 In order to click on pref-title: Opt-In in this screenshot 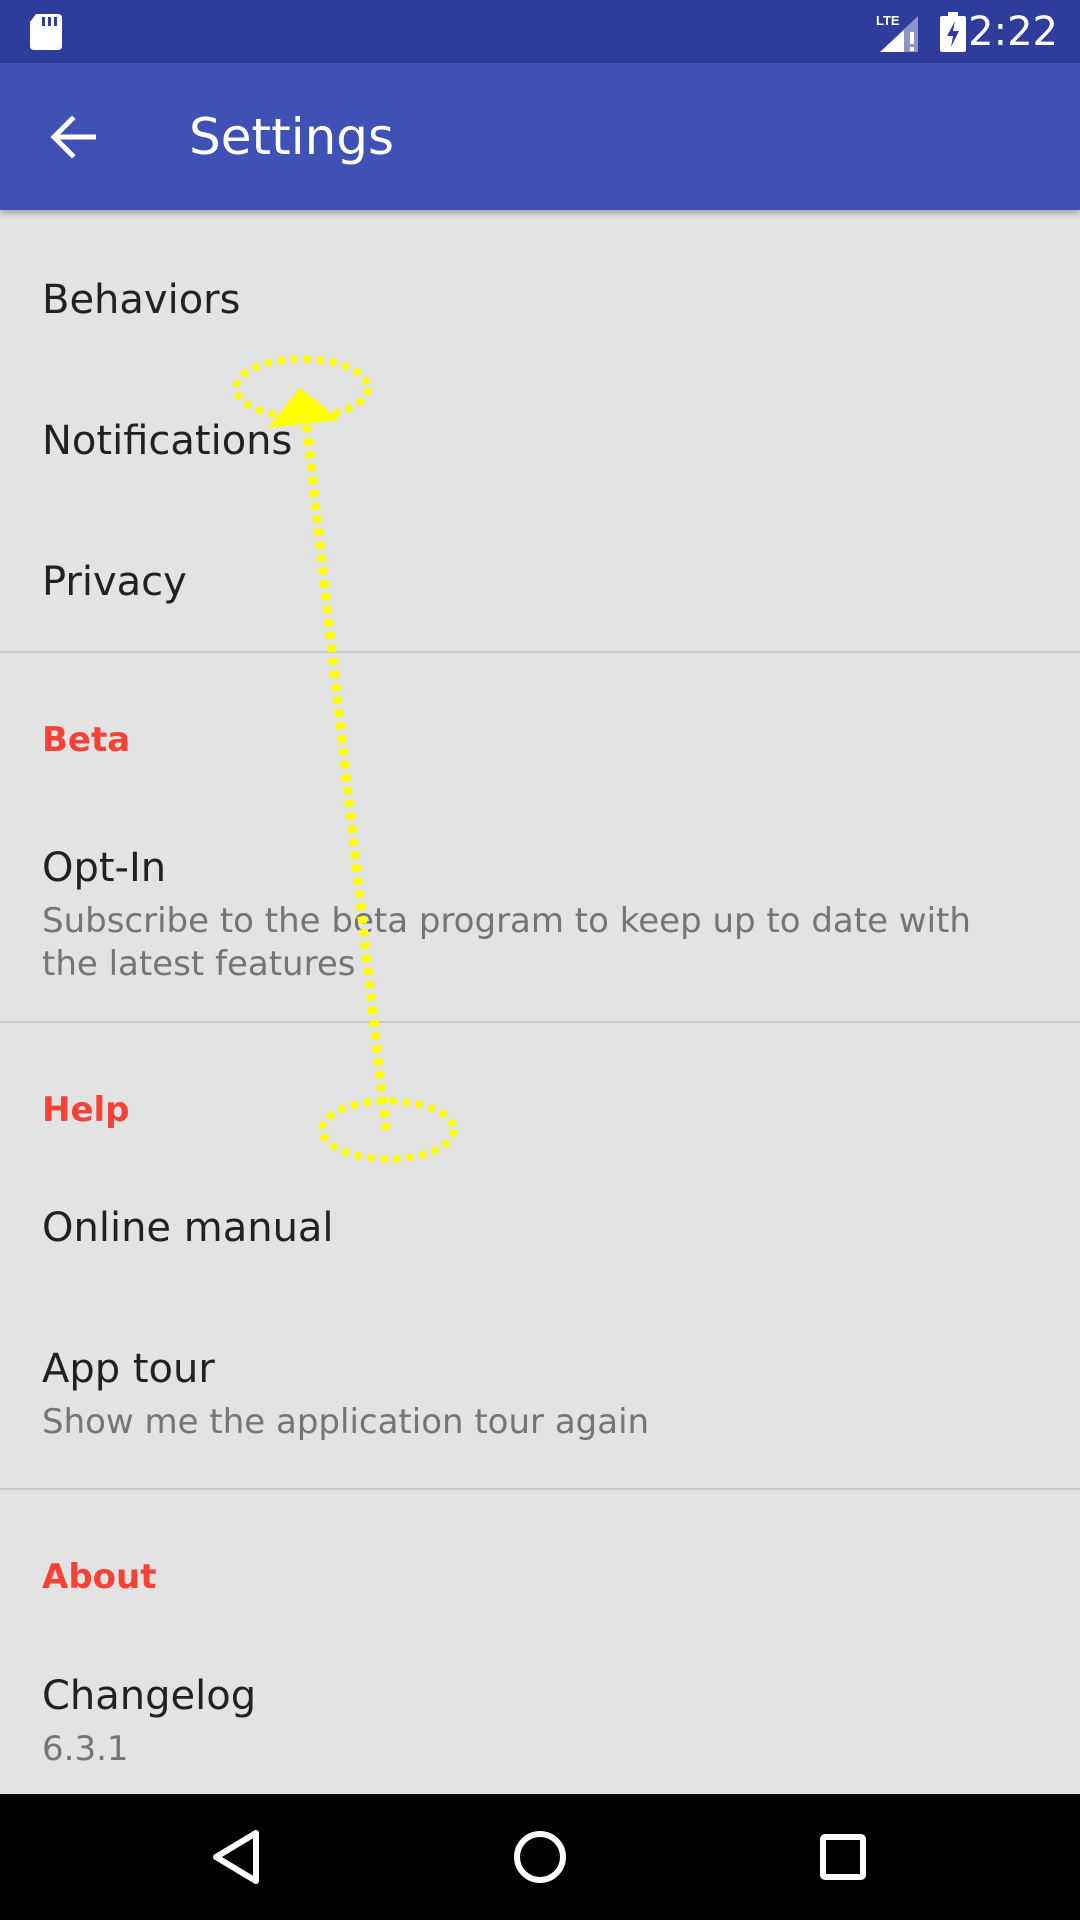, I will do `click(104, 868)`.